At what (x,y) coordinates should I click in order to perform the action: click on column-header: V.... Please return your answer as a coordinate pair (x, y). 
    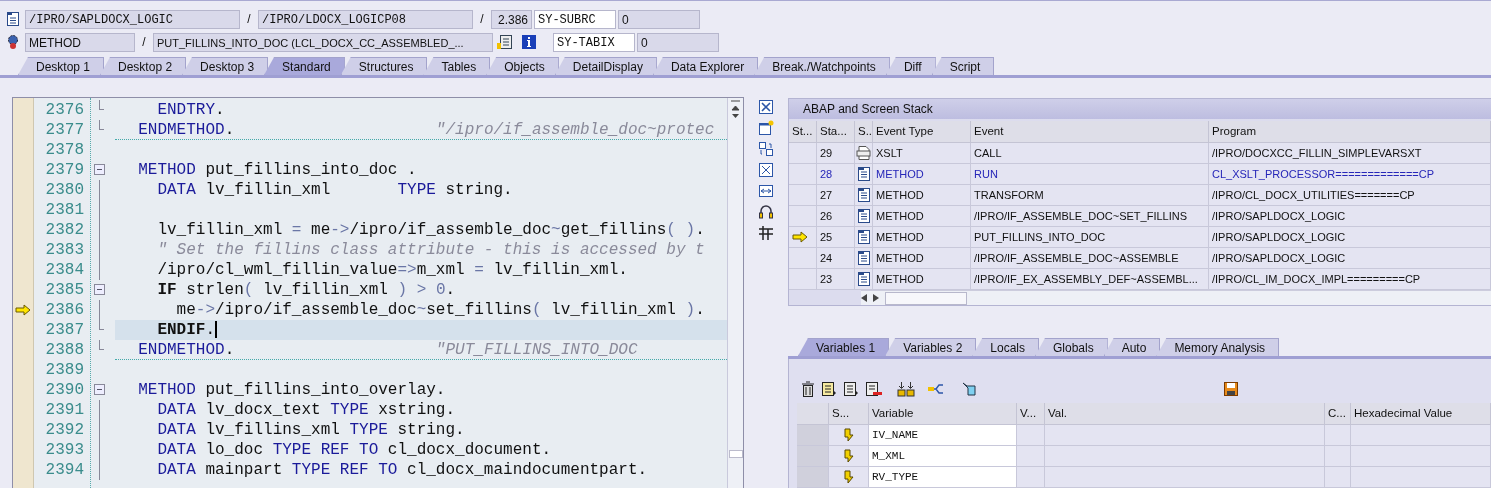
    Looking at the image, I should click on (1031, 414).